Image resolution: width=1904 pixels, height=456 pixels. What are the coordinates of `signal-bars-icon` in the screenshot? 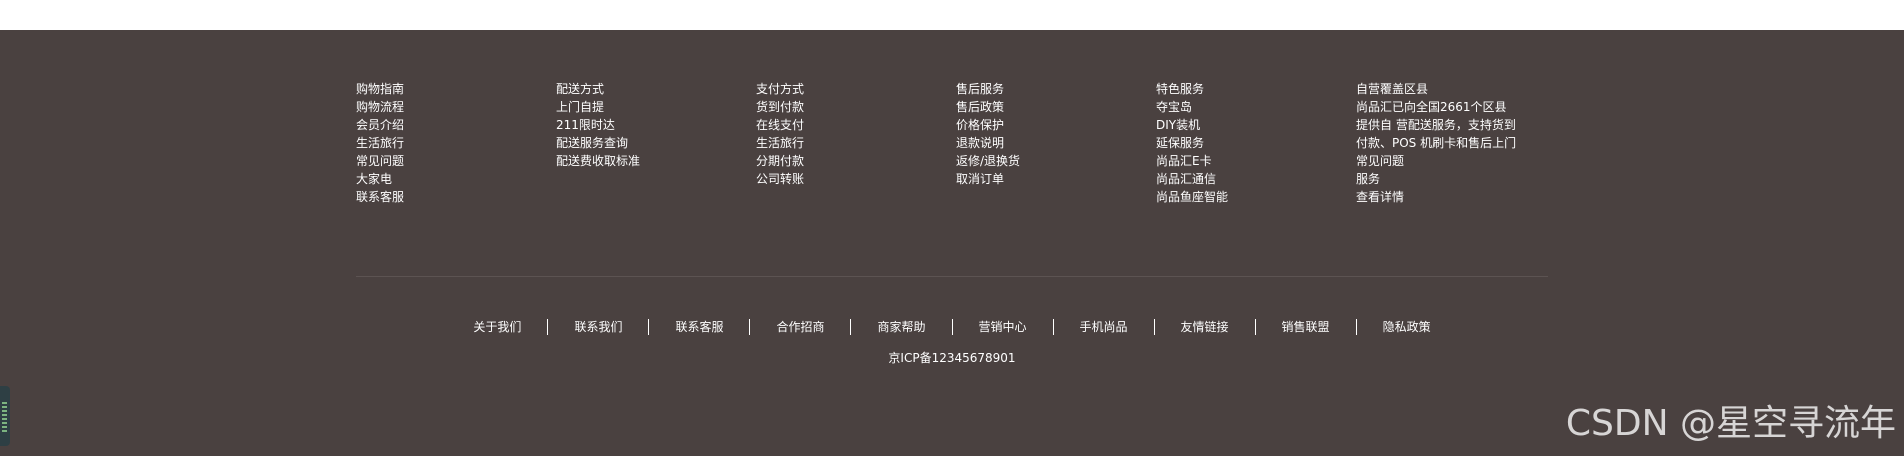 It's located at (4, 417).